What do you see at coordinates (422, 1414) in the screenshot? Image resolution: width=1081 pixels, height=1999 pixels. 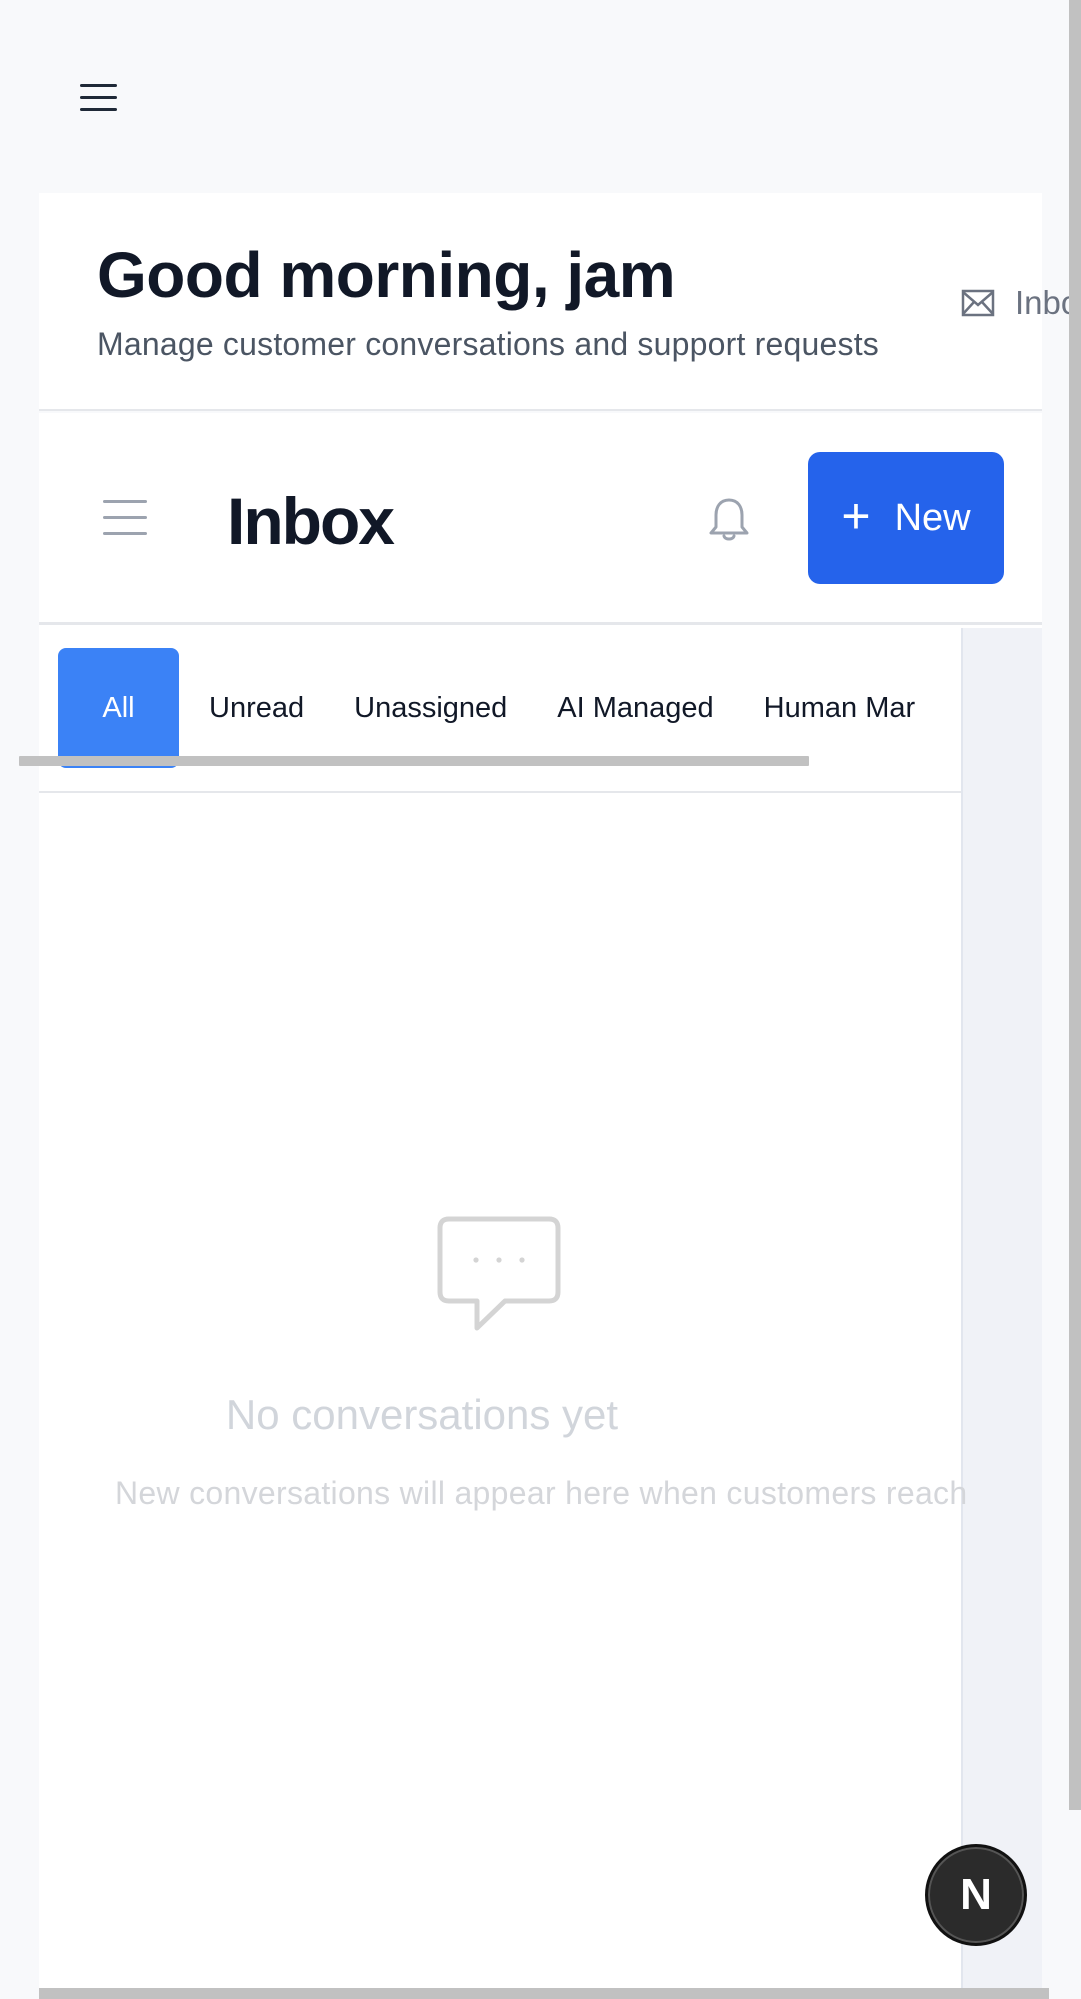 I see `empty-state-title-text: No conversations yet` at bounding box center [422, 1414].